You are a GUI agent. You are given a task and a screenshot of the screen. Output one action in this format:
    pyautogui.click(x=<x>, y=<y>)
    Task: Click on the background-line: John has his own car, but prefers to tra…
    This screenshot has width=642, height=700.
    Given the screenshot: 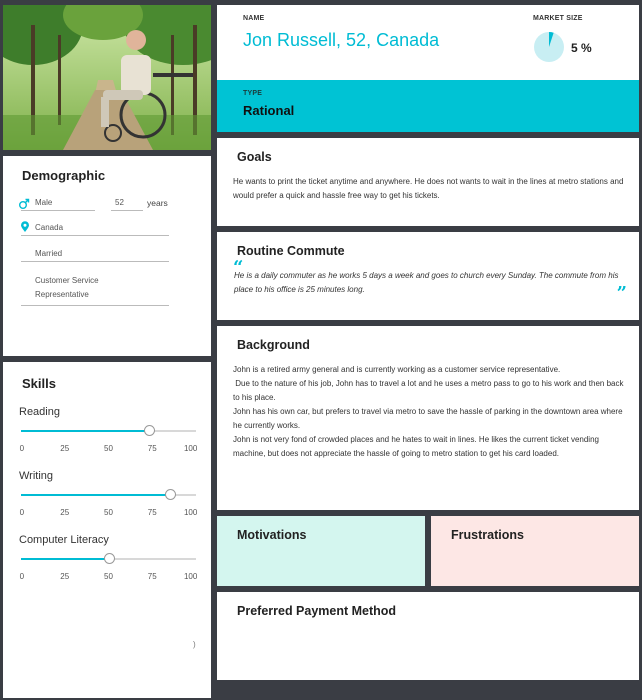 What is the action you would take?
    pyautogui.click(x=428, y=418)
    